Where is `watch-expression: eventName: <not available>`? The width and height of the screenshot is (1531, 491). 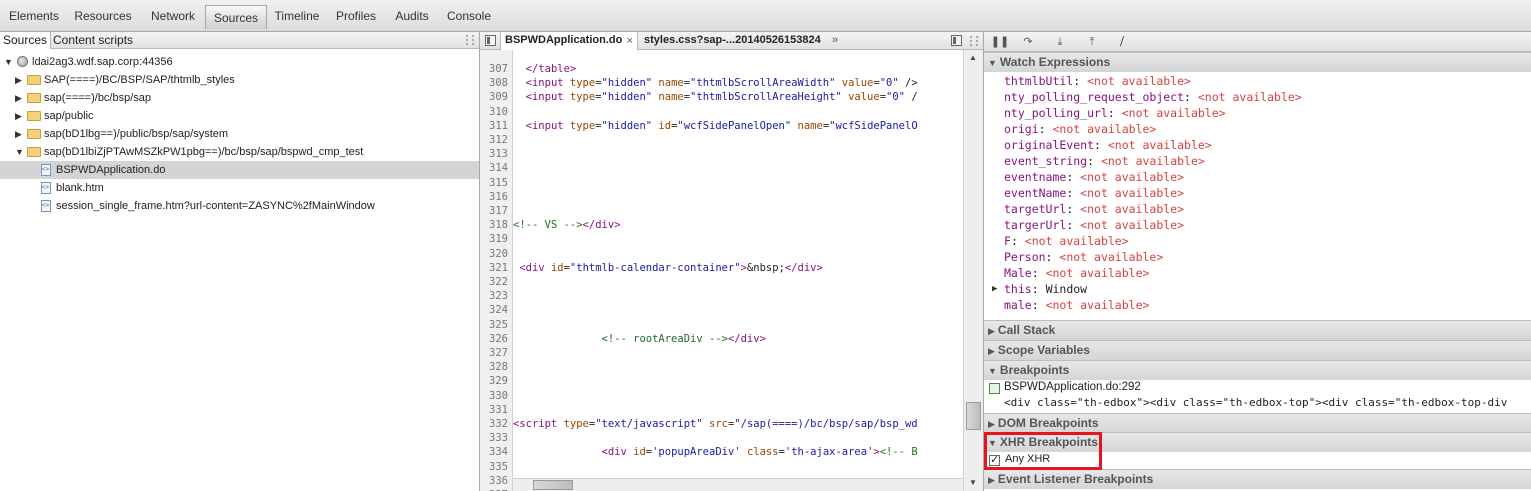
watch-expression: eventName: <not available> is located at coordinates (1094, 193).